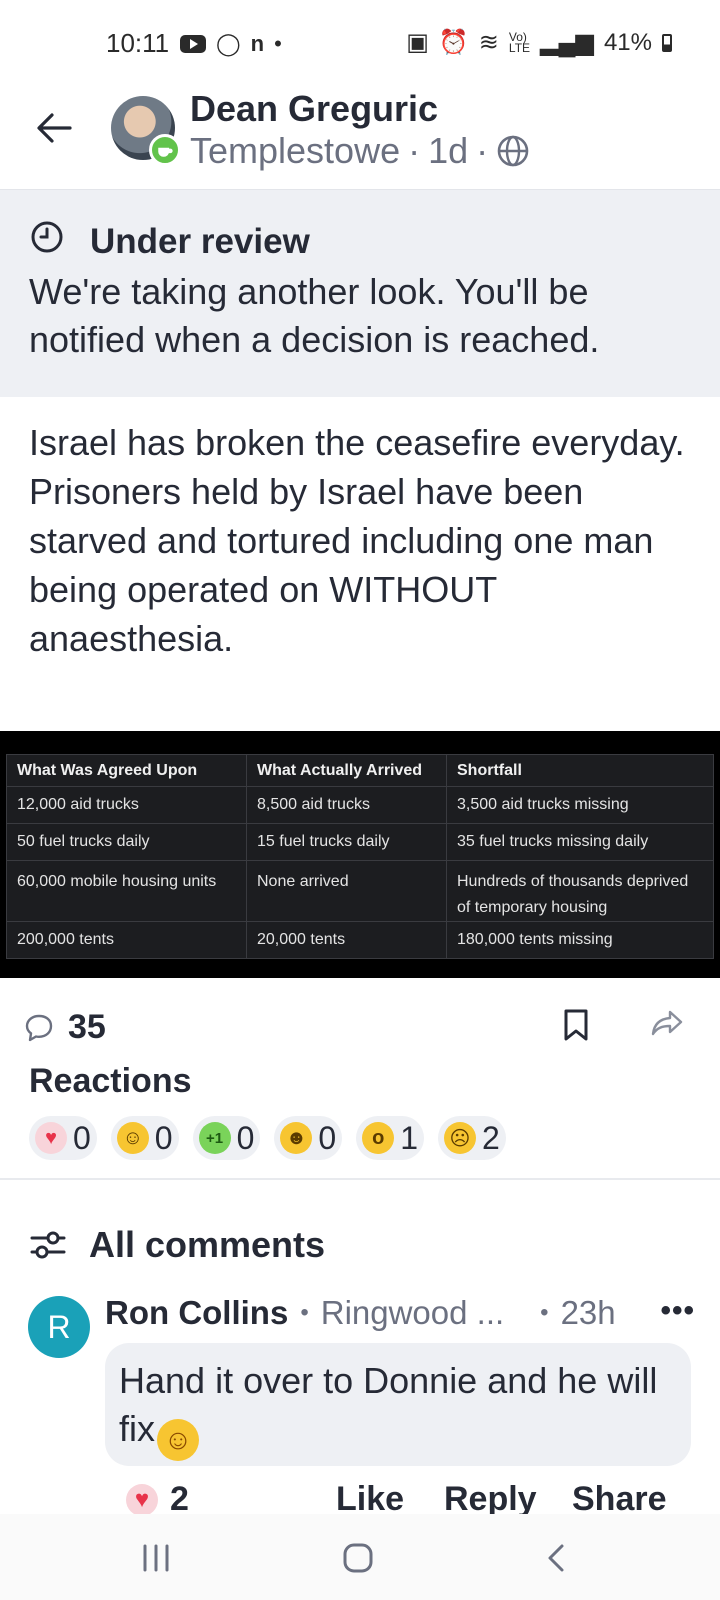 The height and width of the screenshot is (1600, 720). I want to click on table-cell: 60,000 mobile housing units, so click(126, 891).